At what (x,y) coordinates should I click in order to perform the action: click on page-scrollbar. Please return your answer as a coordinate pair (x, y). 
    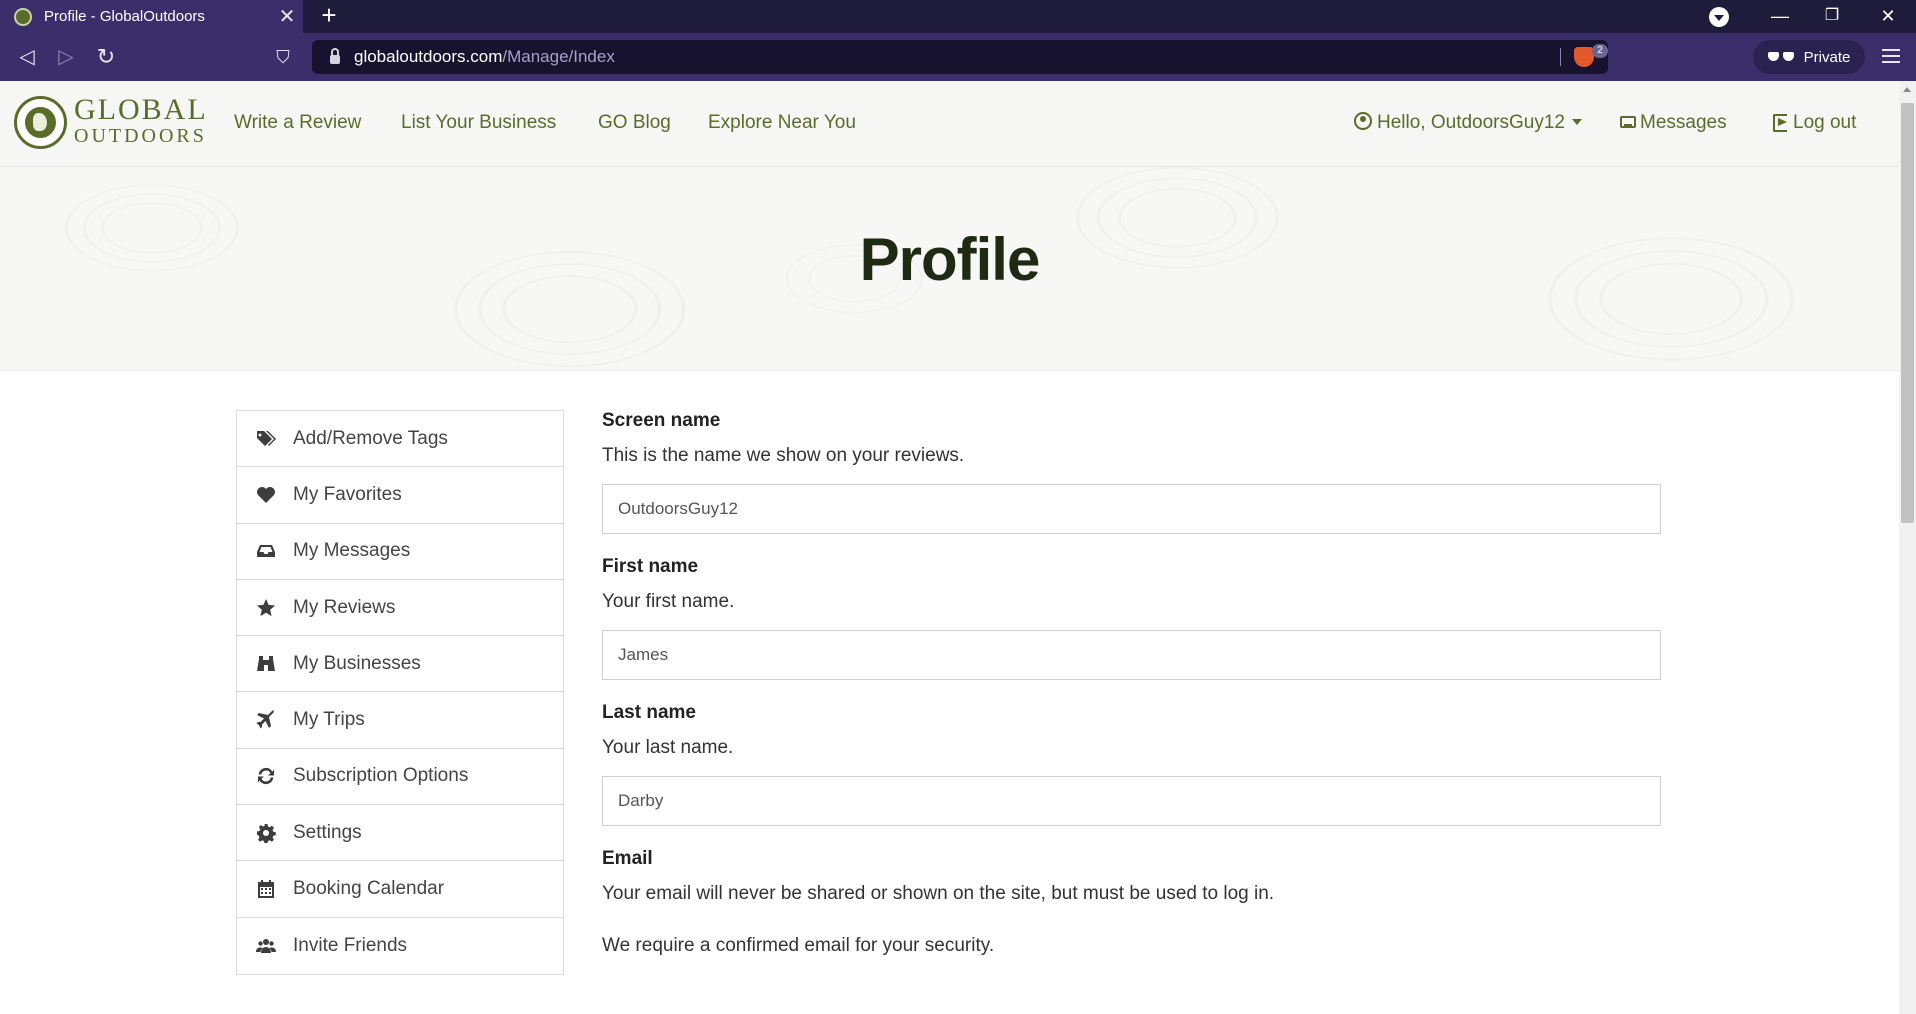
    Looking at the image, I should click on (1907, 547).